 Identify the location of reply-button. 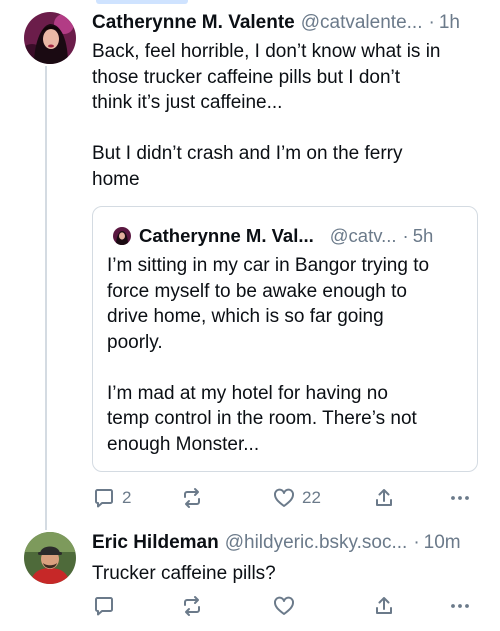
(107, 606).